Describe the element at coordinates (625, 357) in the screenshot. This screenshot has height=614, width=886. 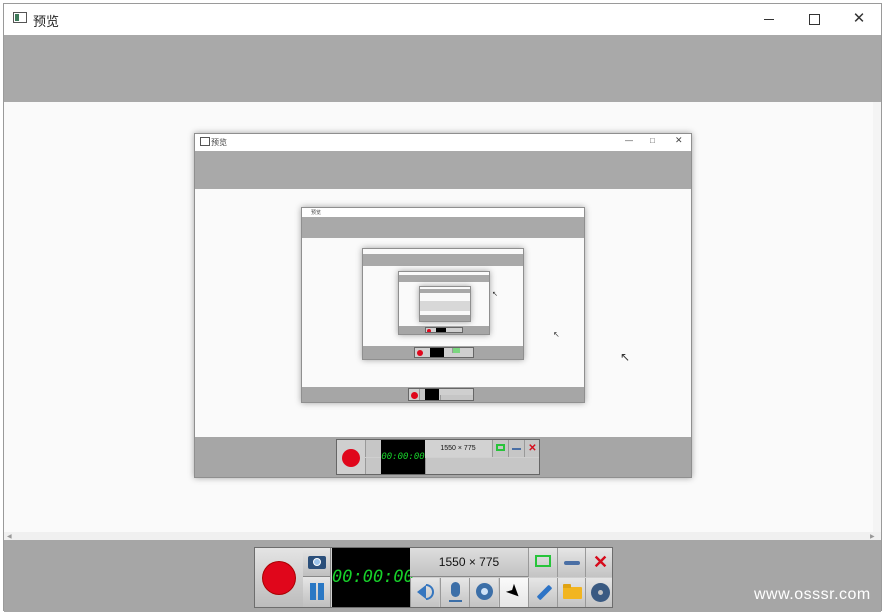
I see `cursor-icon-1: ↖` at that location.